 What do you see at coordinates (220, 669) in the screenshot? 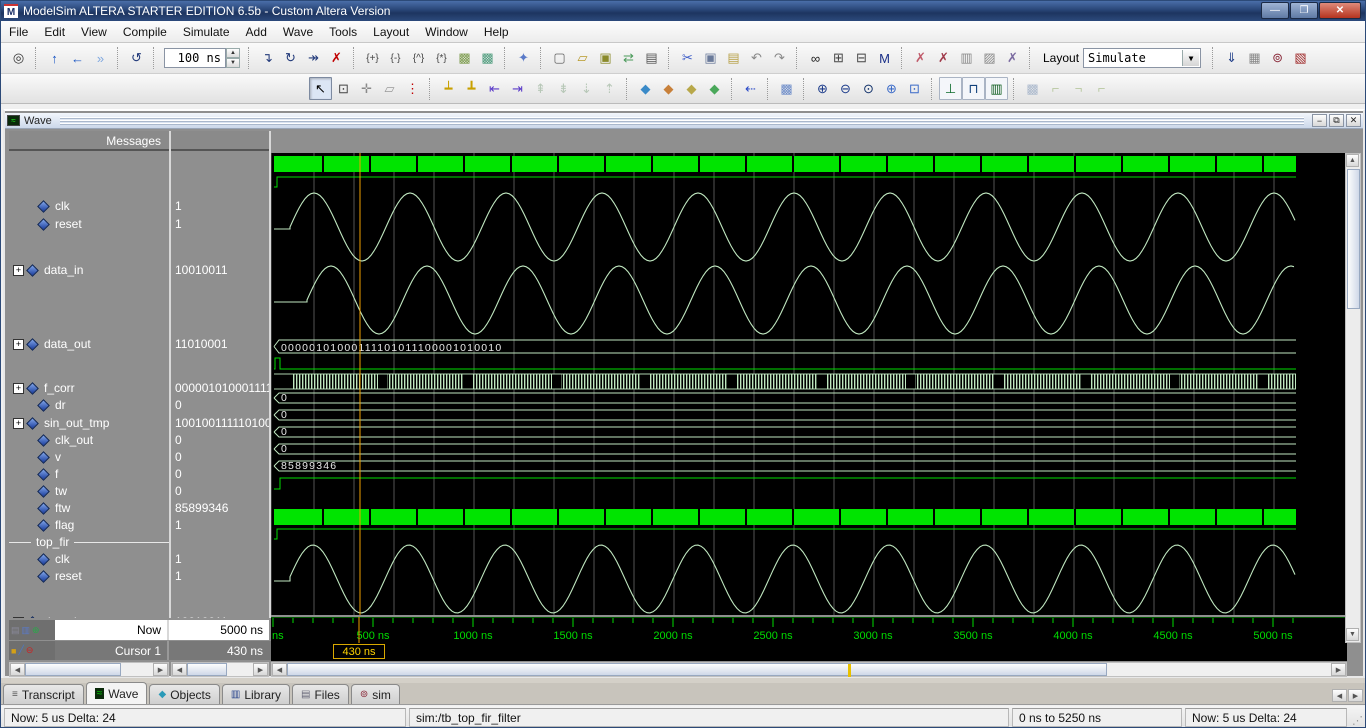
I see `values-scrollbar: ◀ ▶` at bounding box center [220, 669].